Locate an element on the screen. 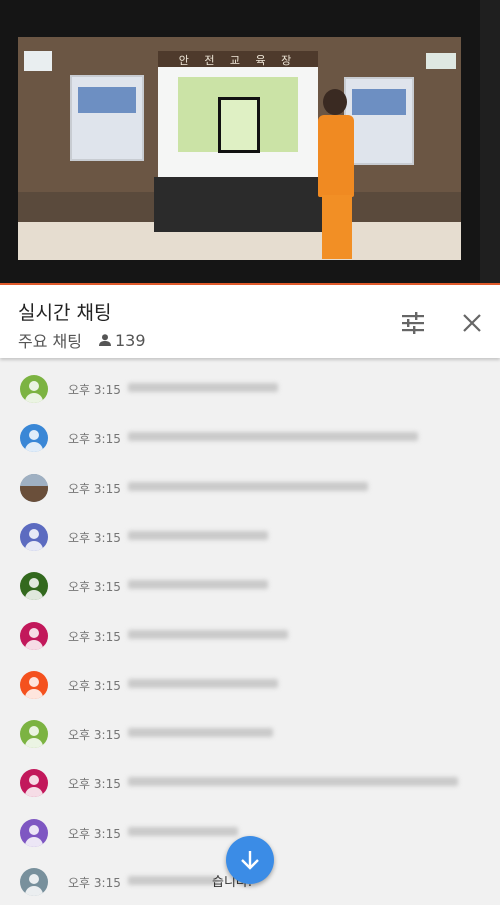 The height and width of the screenshot is (905, 500). close-icon is located at coordinates (472, 323).